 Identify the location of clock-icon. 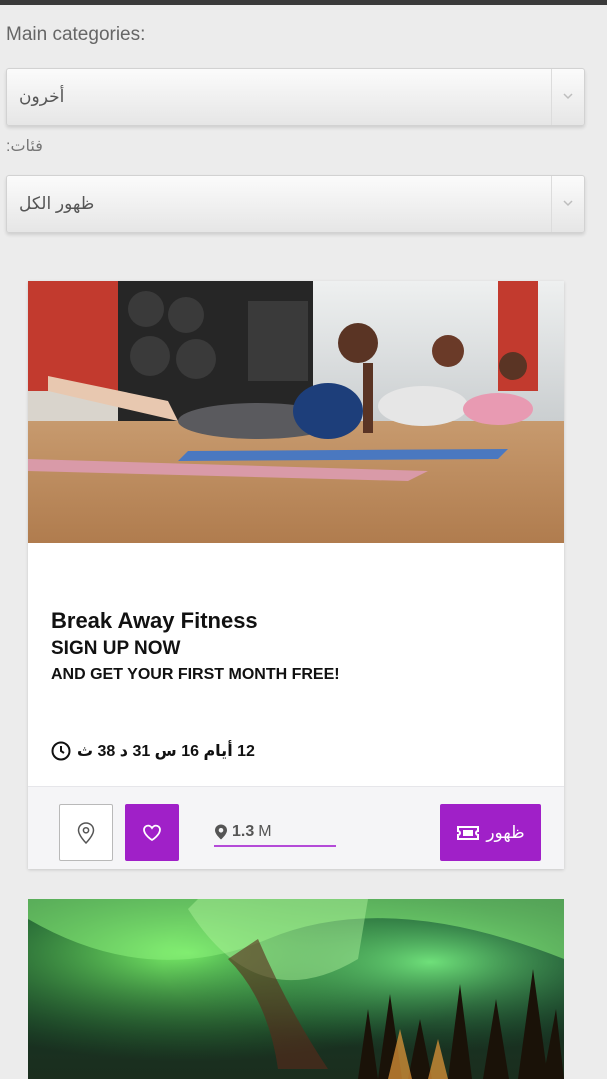
(61, 751).